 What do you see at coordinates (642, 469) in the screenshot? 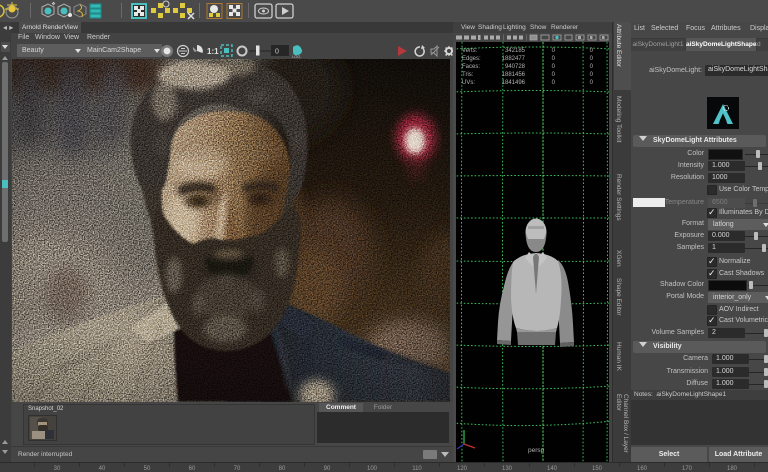
I see `svg-text: 160` at bounding box center [642, 469].